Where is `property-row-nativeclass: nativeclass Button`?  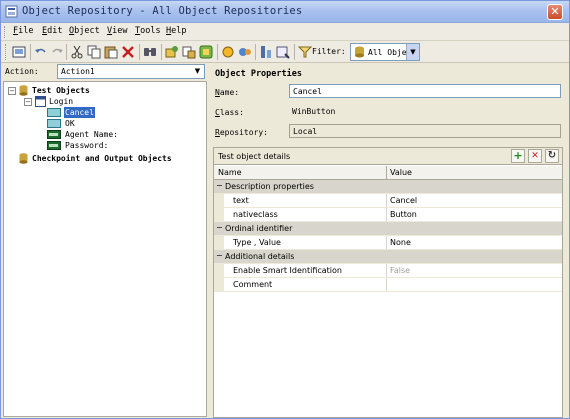 property-row-nativeclass: nativeclass Button is located at coordinates (388, 215).